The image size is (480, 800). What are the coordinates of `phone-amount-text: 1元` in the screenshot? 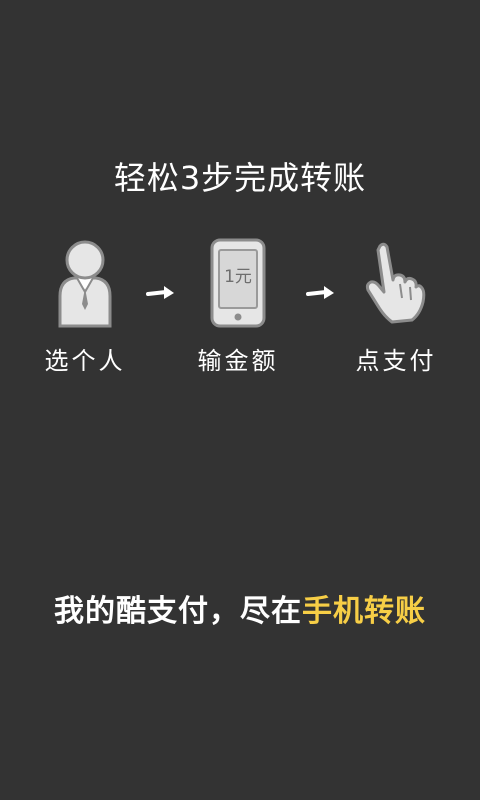 It's located at (238, 277).